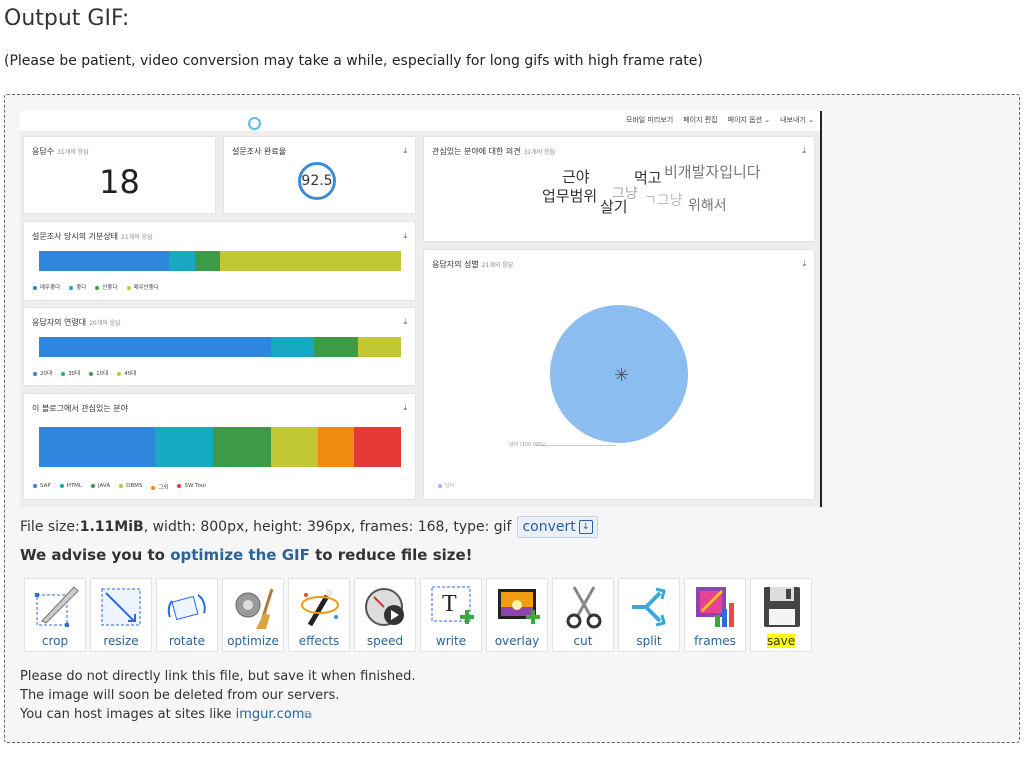 This screenshot has width=1034, height=758. I want to click on interest-bar, so click(220, 447).